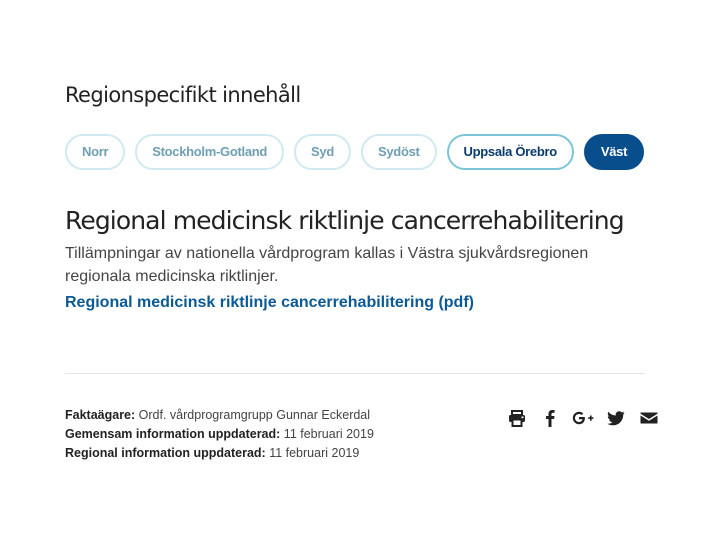  What do you see at coordinates (165, 453) in the screenshot?
I see `meta-regional-label: Regional information uppdaterad:` at bounding box center [165, 453].